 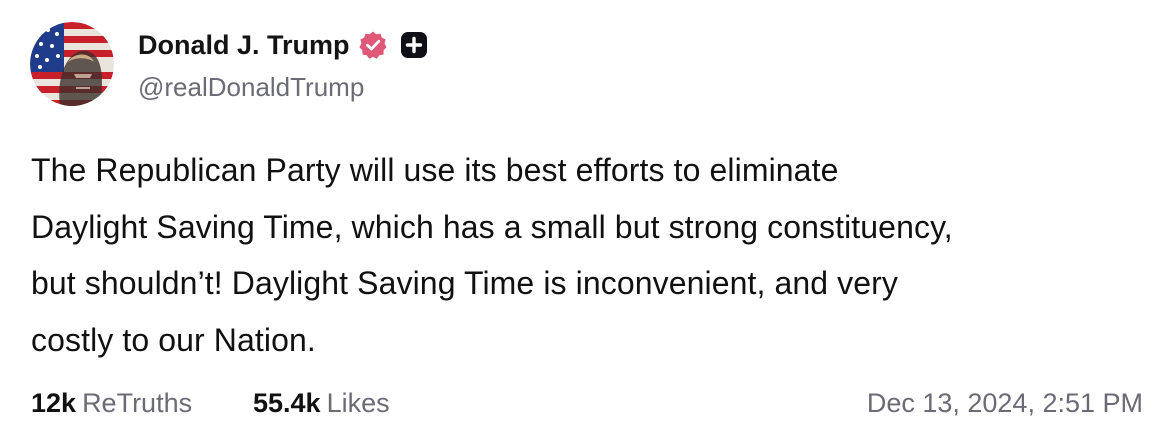 What do you see at coordinates (1005, 403) in the screenshot?
I see `post-timestamp: Dec 13, 2024, 2:51 PM` at bounding box center [1005, 403].